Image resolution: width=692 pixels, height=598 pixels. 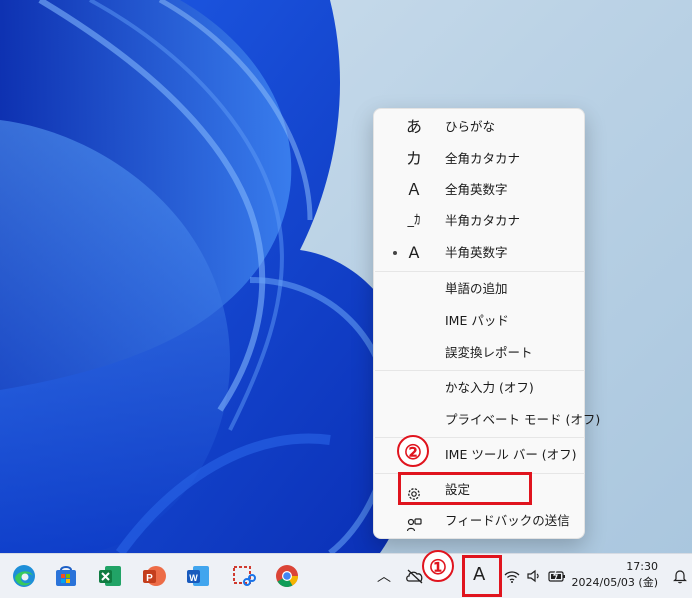 What do you see at coordinates (24, 576) in the screenshot?
I see `edge-icon` at bounding box center [24, 576].